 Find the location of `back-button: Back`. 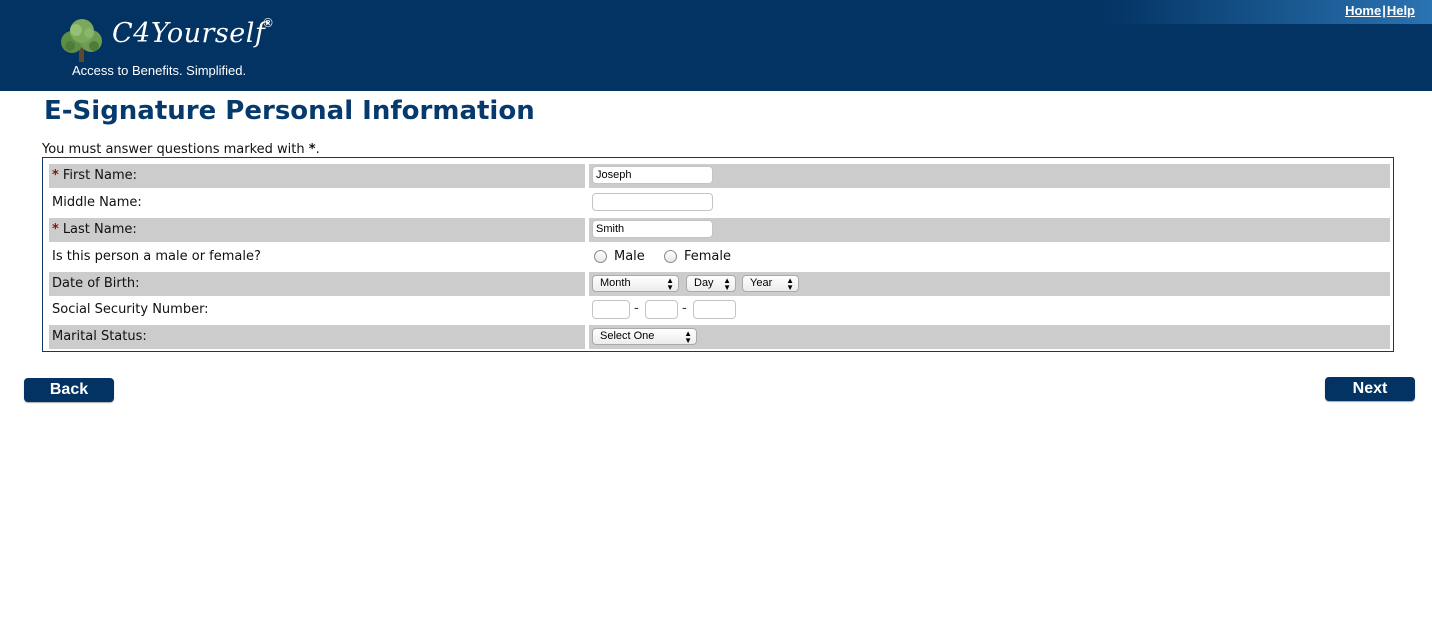

back-button: Back is located at coordinates (69, 390).